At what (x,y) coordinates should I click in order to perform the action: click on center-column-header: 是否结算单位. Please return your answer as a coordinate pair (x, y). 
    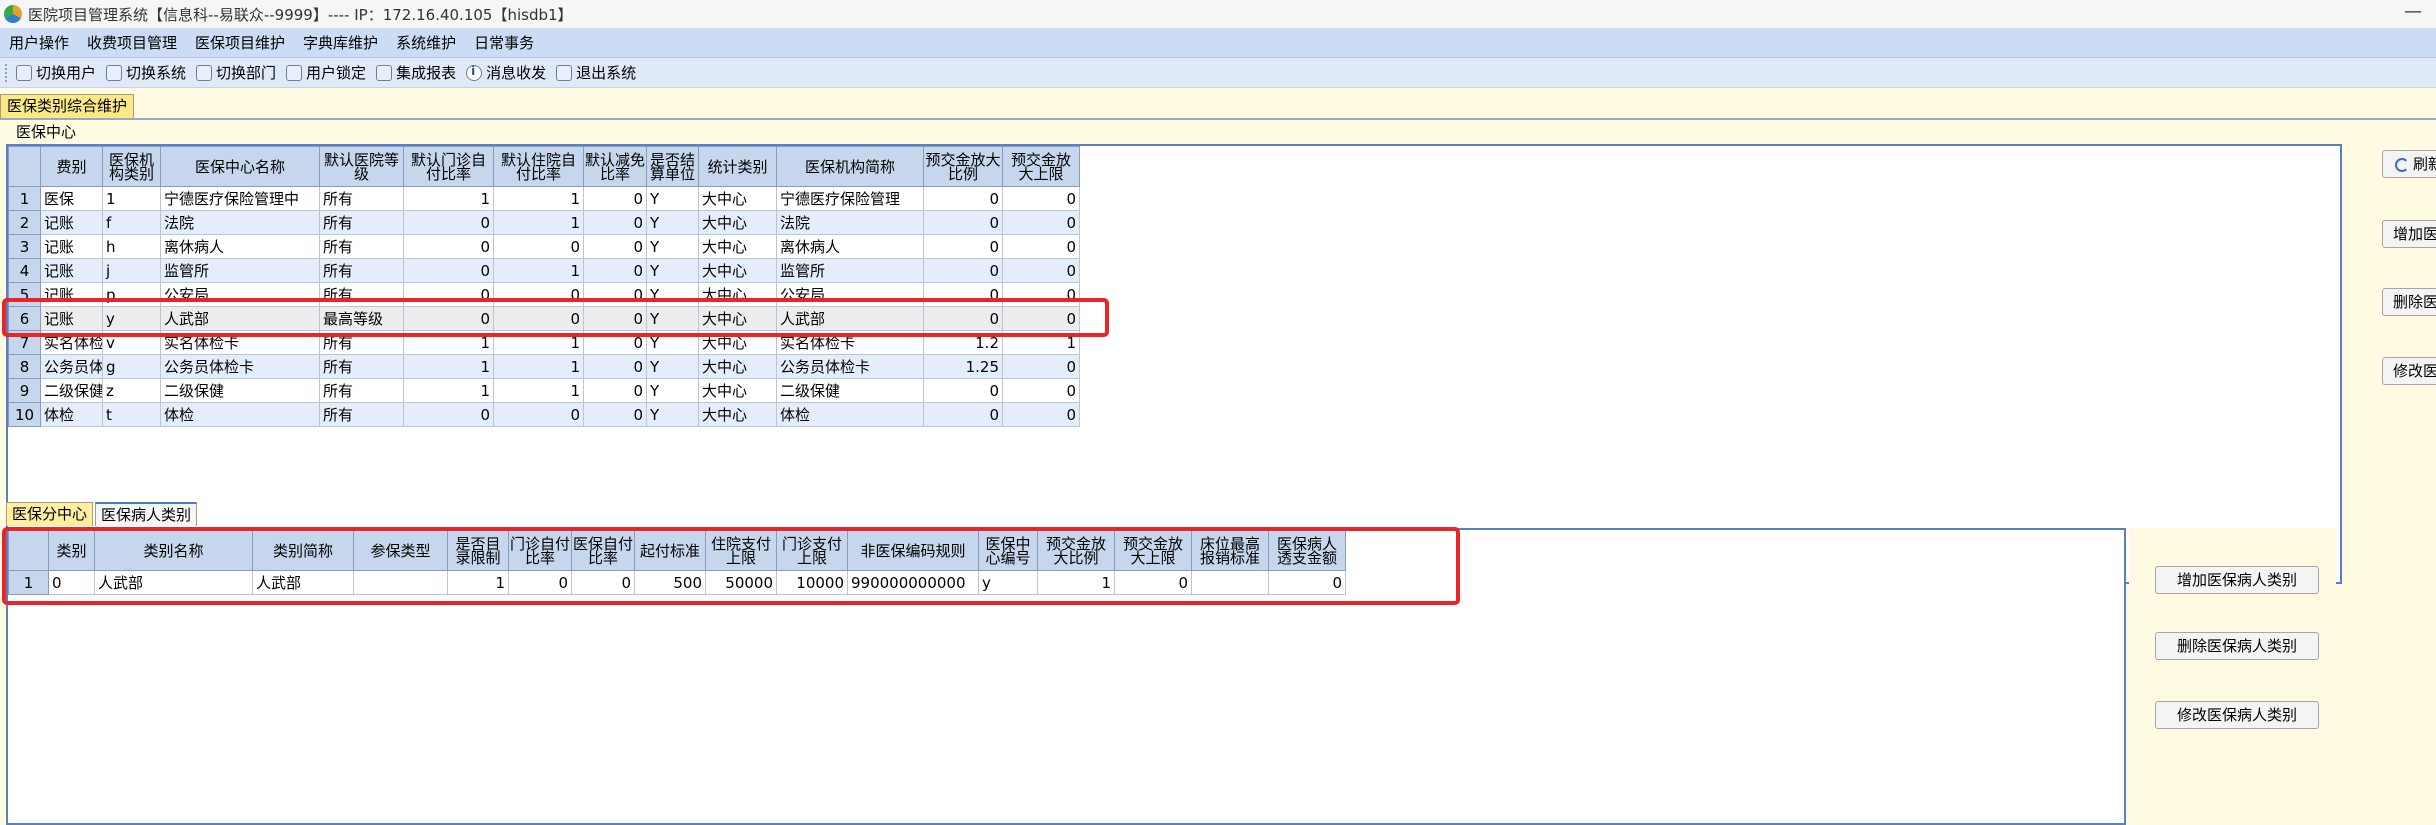
    Looking at the image, I should click on (672, 166).